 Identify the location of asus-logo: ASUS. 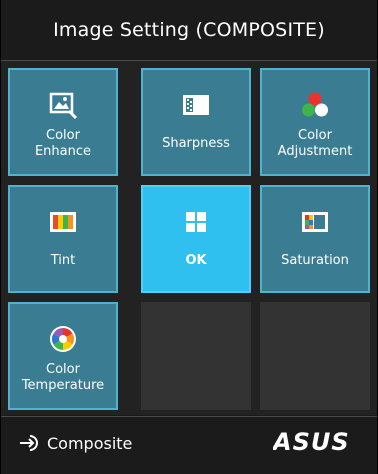
(315, 442).